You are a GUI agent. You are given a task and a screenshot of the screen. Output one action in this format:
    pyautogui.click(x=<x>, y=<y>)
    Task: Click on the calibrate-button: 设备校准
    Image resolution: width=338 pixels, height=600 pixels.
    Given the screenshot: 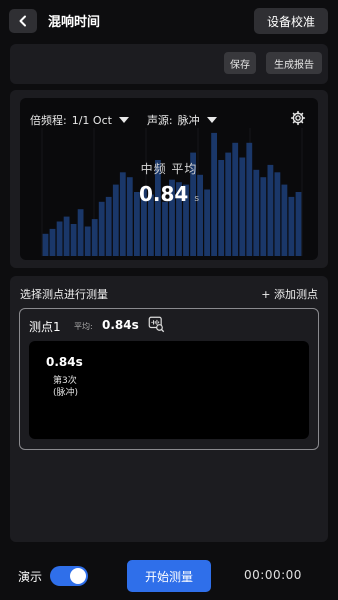 What is the action you would take?
    pyautogui.click(x=291, y=21)
    